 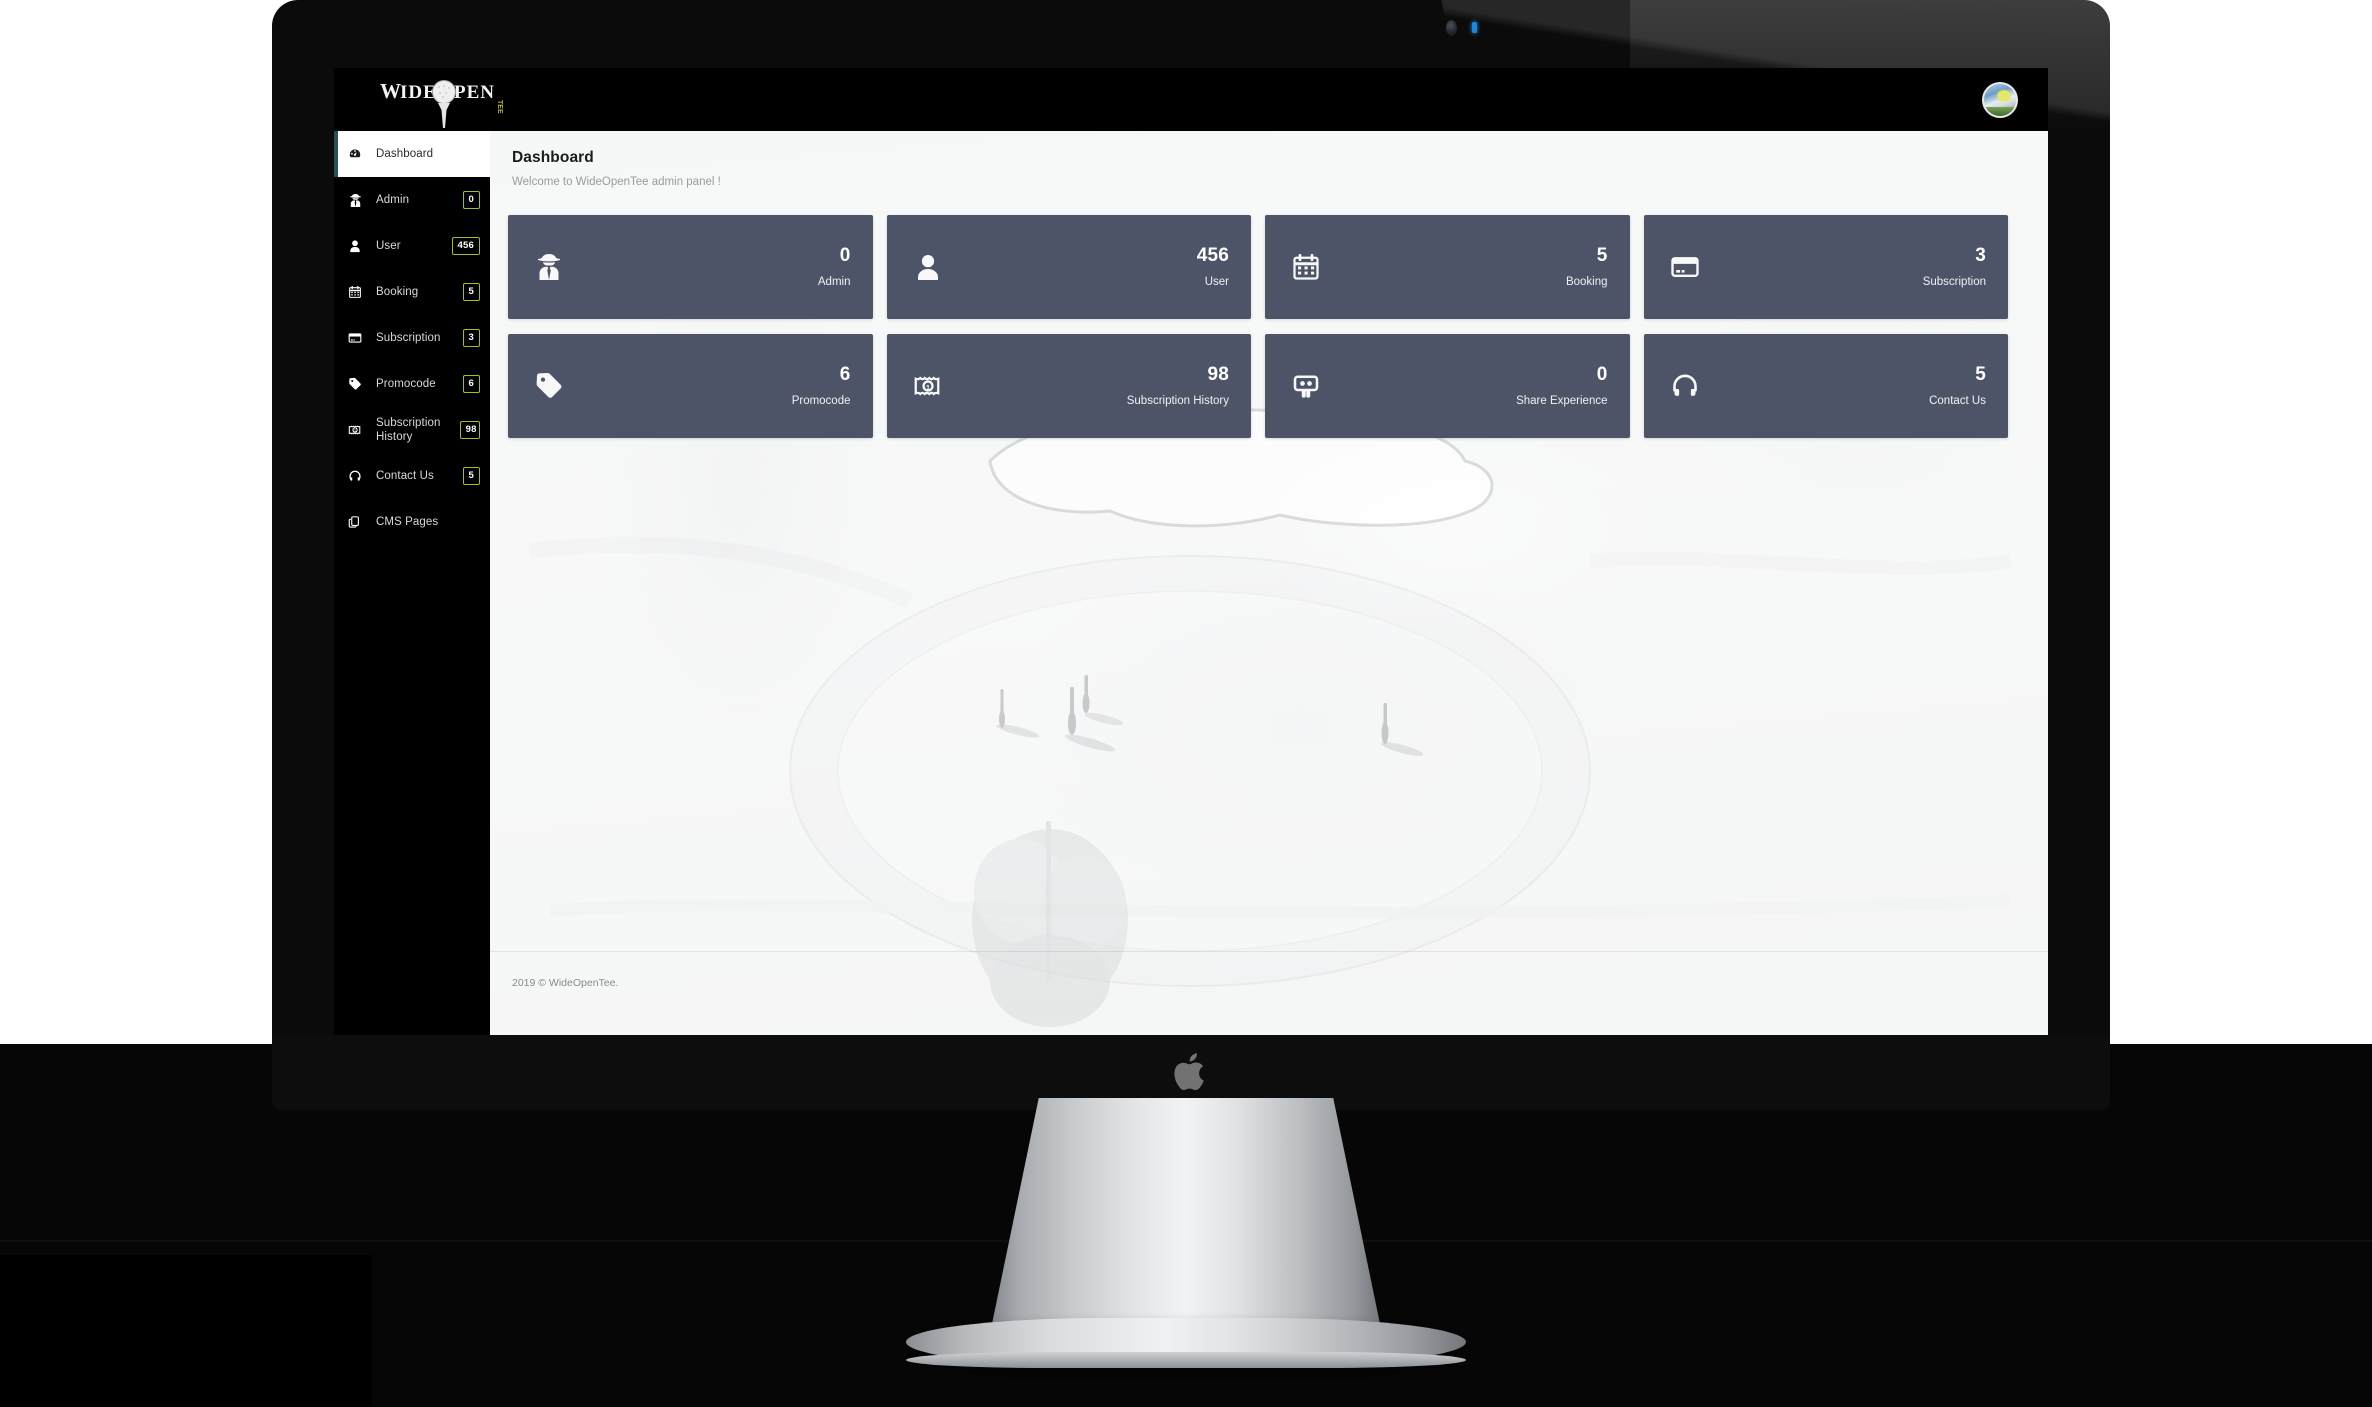 I want to click on sidebar-item-label: CMS Pages, so click(x=407, y=521).